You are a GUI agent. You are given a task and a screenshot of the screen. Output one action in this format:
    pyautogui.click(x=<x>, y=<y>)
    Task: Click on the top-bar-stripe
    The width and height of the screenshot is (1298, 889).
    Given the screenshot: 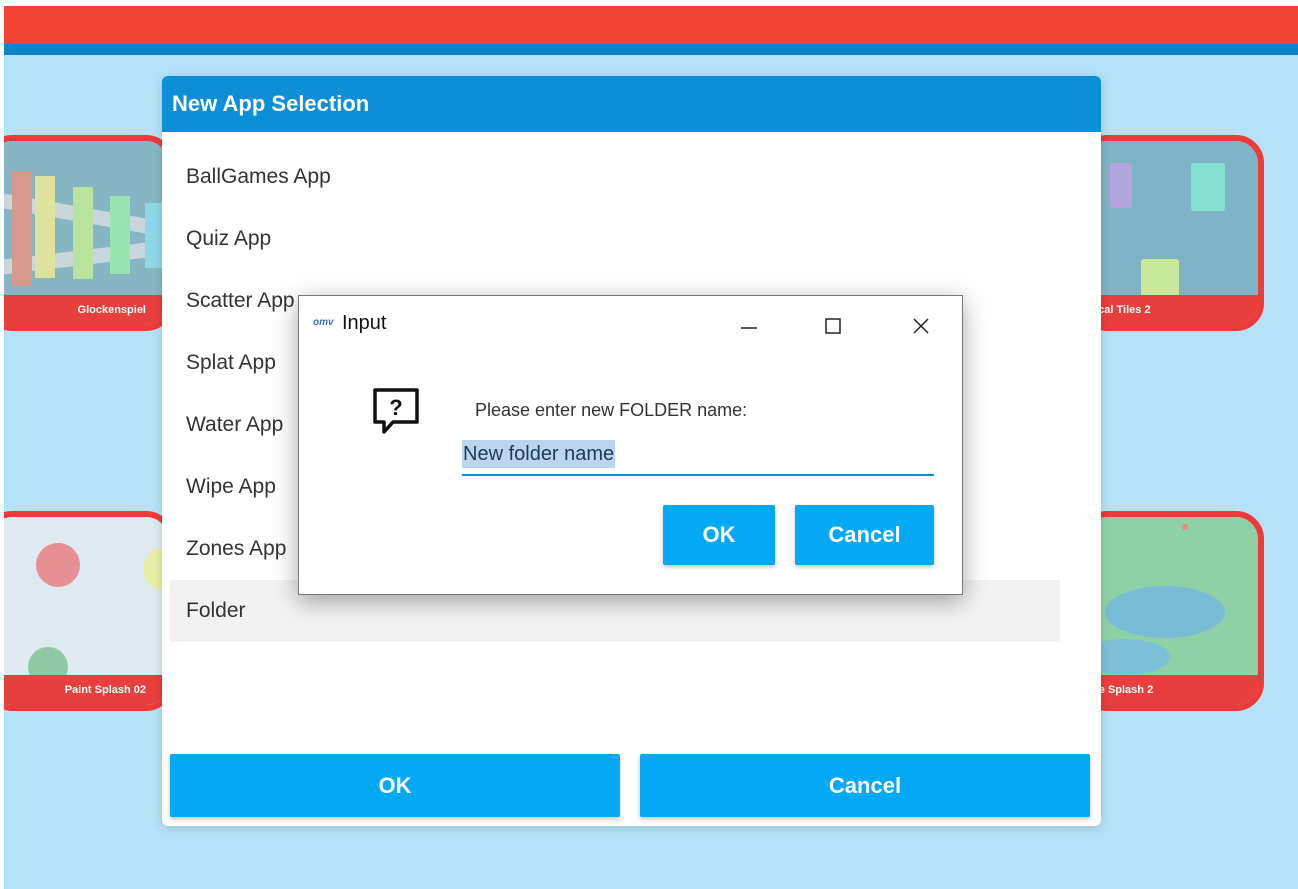 What is the action you would take?
    pyautogui.click(x=651, y=49)
    